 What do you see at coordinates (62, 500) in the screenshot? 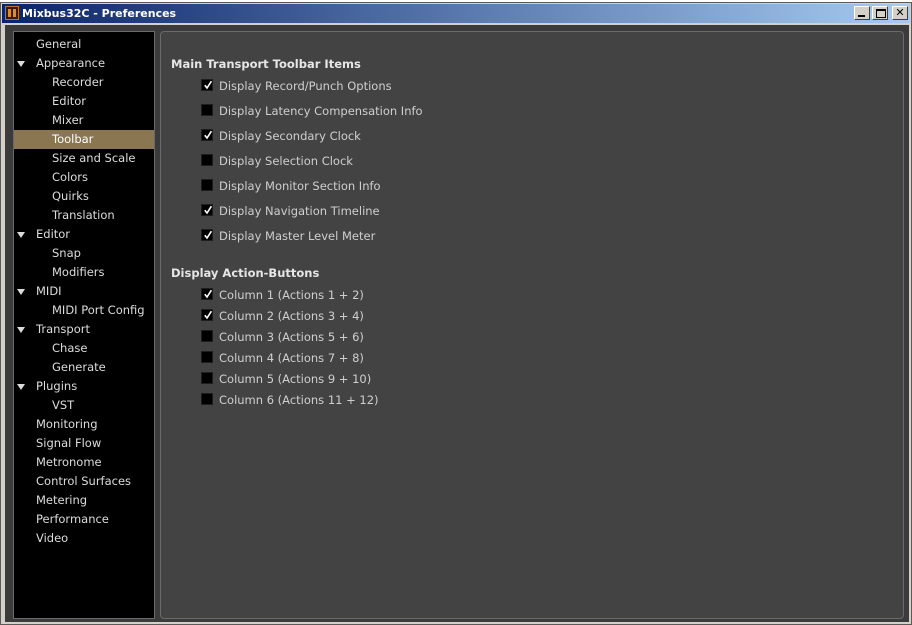
I see `sidebar-item-label: Metering` at bounding box center [62, 500].